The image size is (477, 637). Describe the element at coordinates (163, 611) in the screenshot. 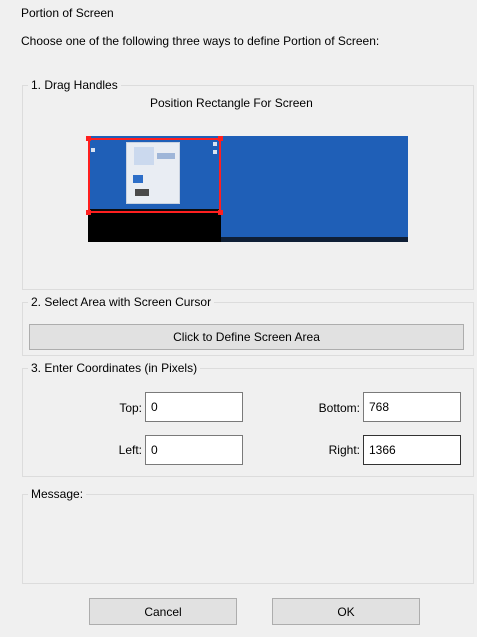

I see `cancel-button: Cancel` at that location.